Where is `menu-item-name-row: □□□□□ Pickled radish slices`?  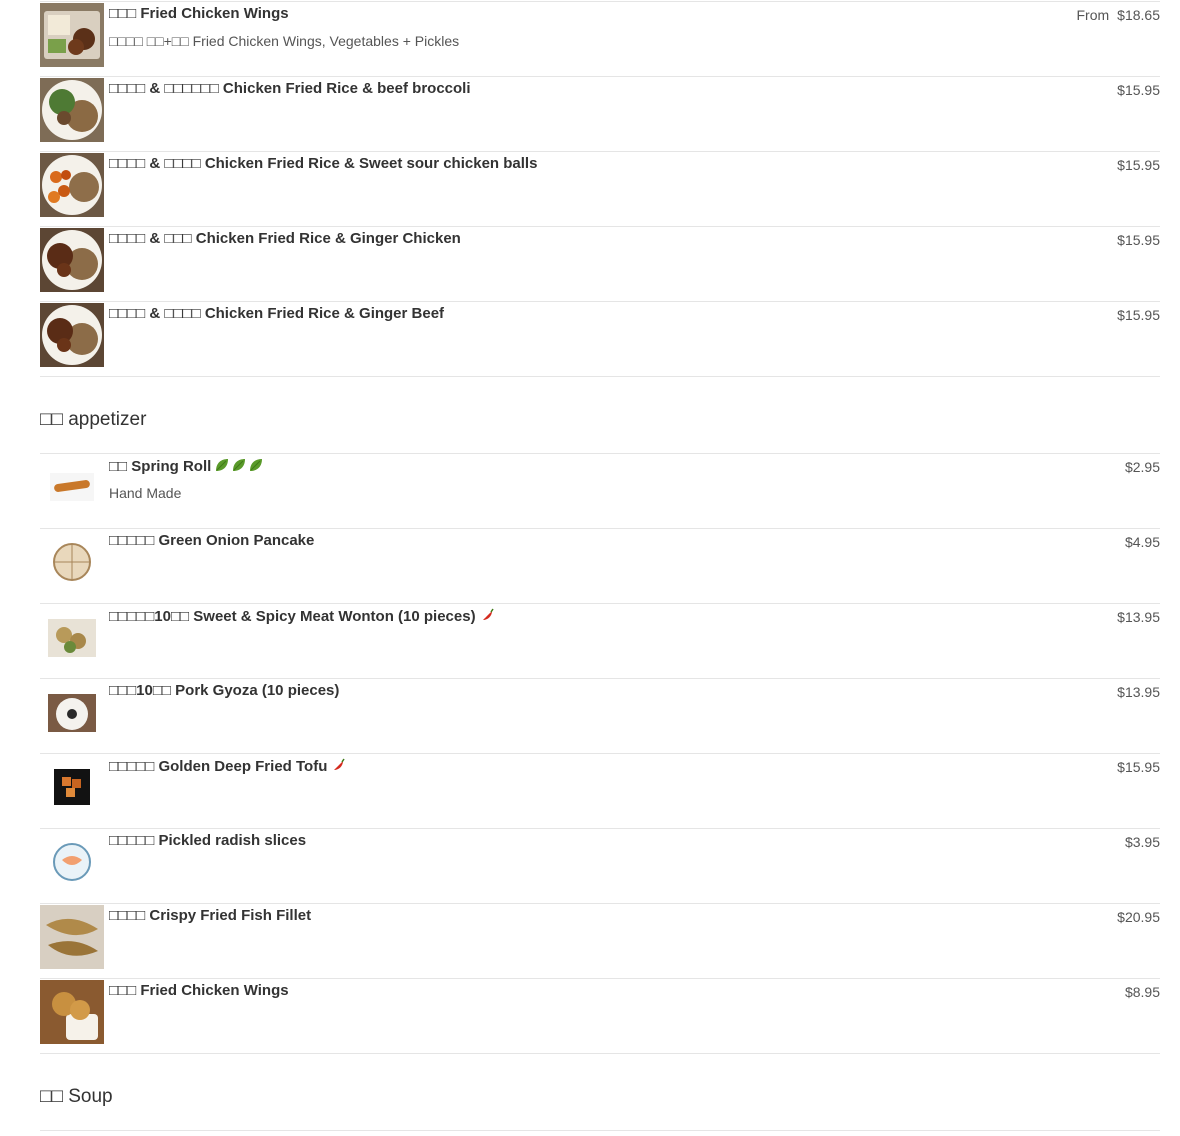 menu-item-name-row: □□□□□ Pickled radish slices is located at coordinates (207, 840).